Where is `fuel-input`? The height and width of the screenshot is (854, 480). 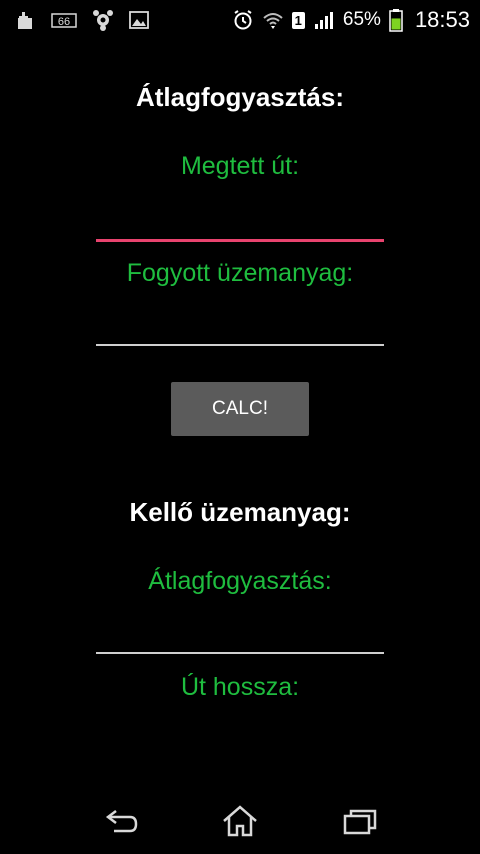 fuel-input is located at coordinates (240, 324).